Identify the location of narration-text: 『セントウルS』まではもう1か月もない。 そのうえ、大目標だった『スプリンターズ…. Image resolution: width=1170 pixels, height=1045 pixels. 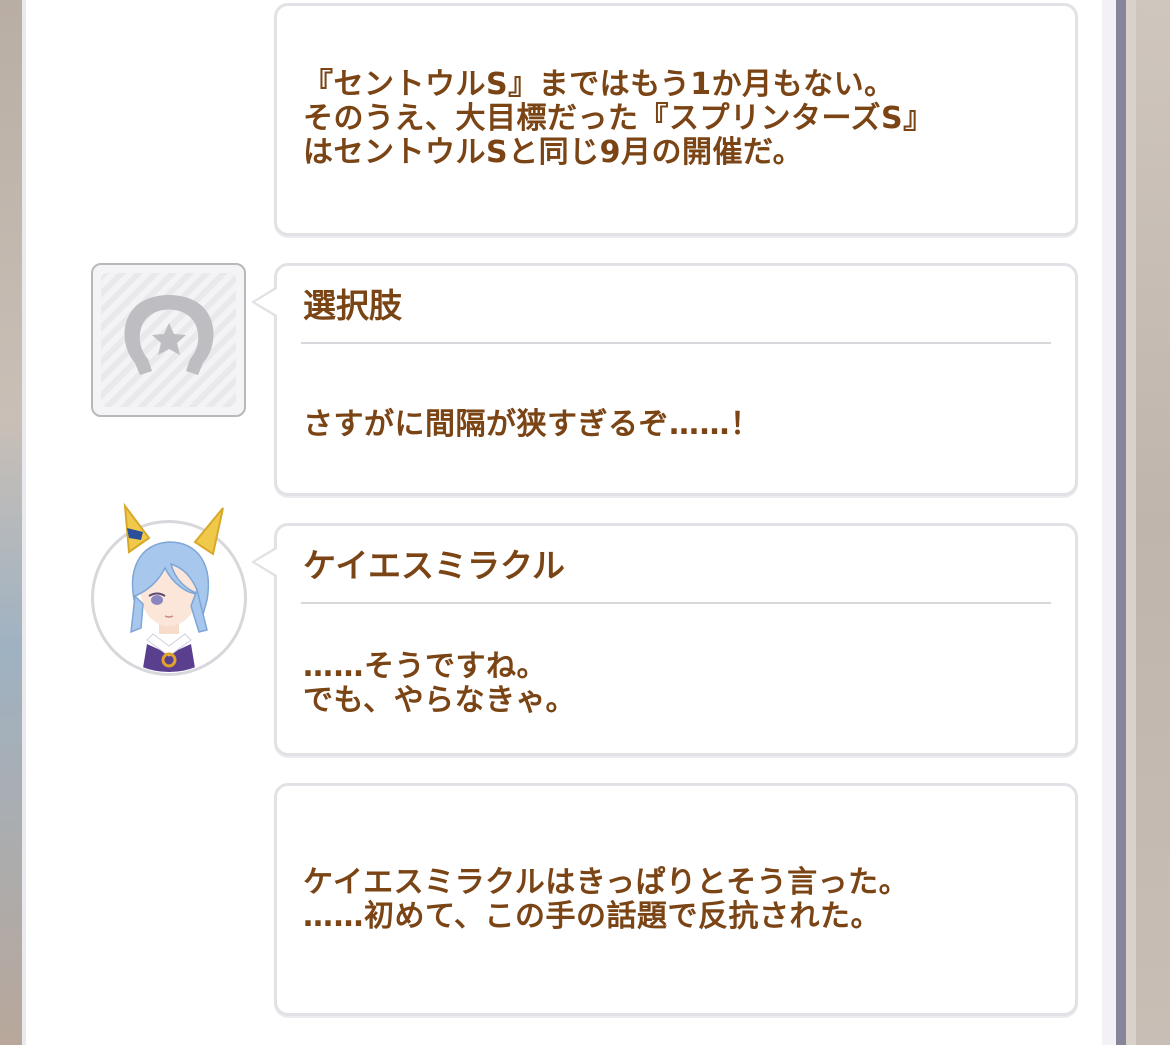
(618, 118).